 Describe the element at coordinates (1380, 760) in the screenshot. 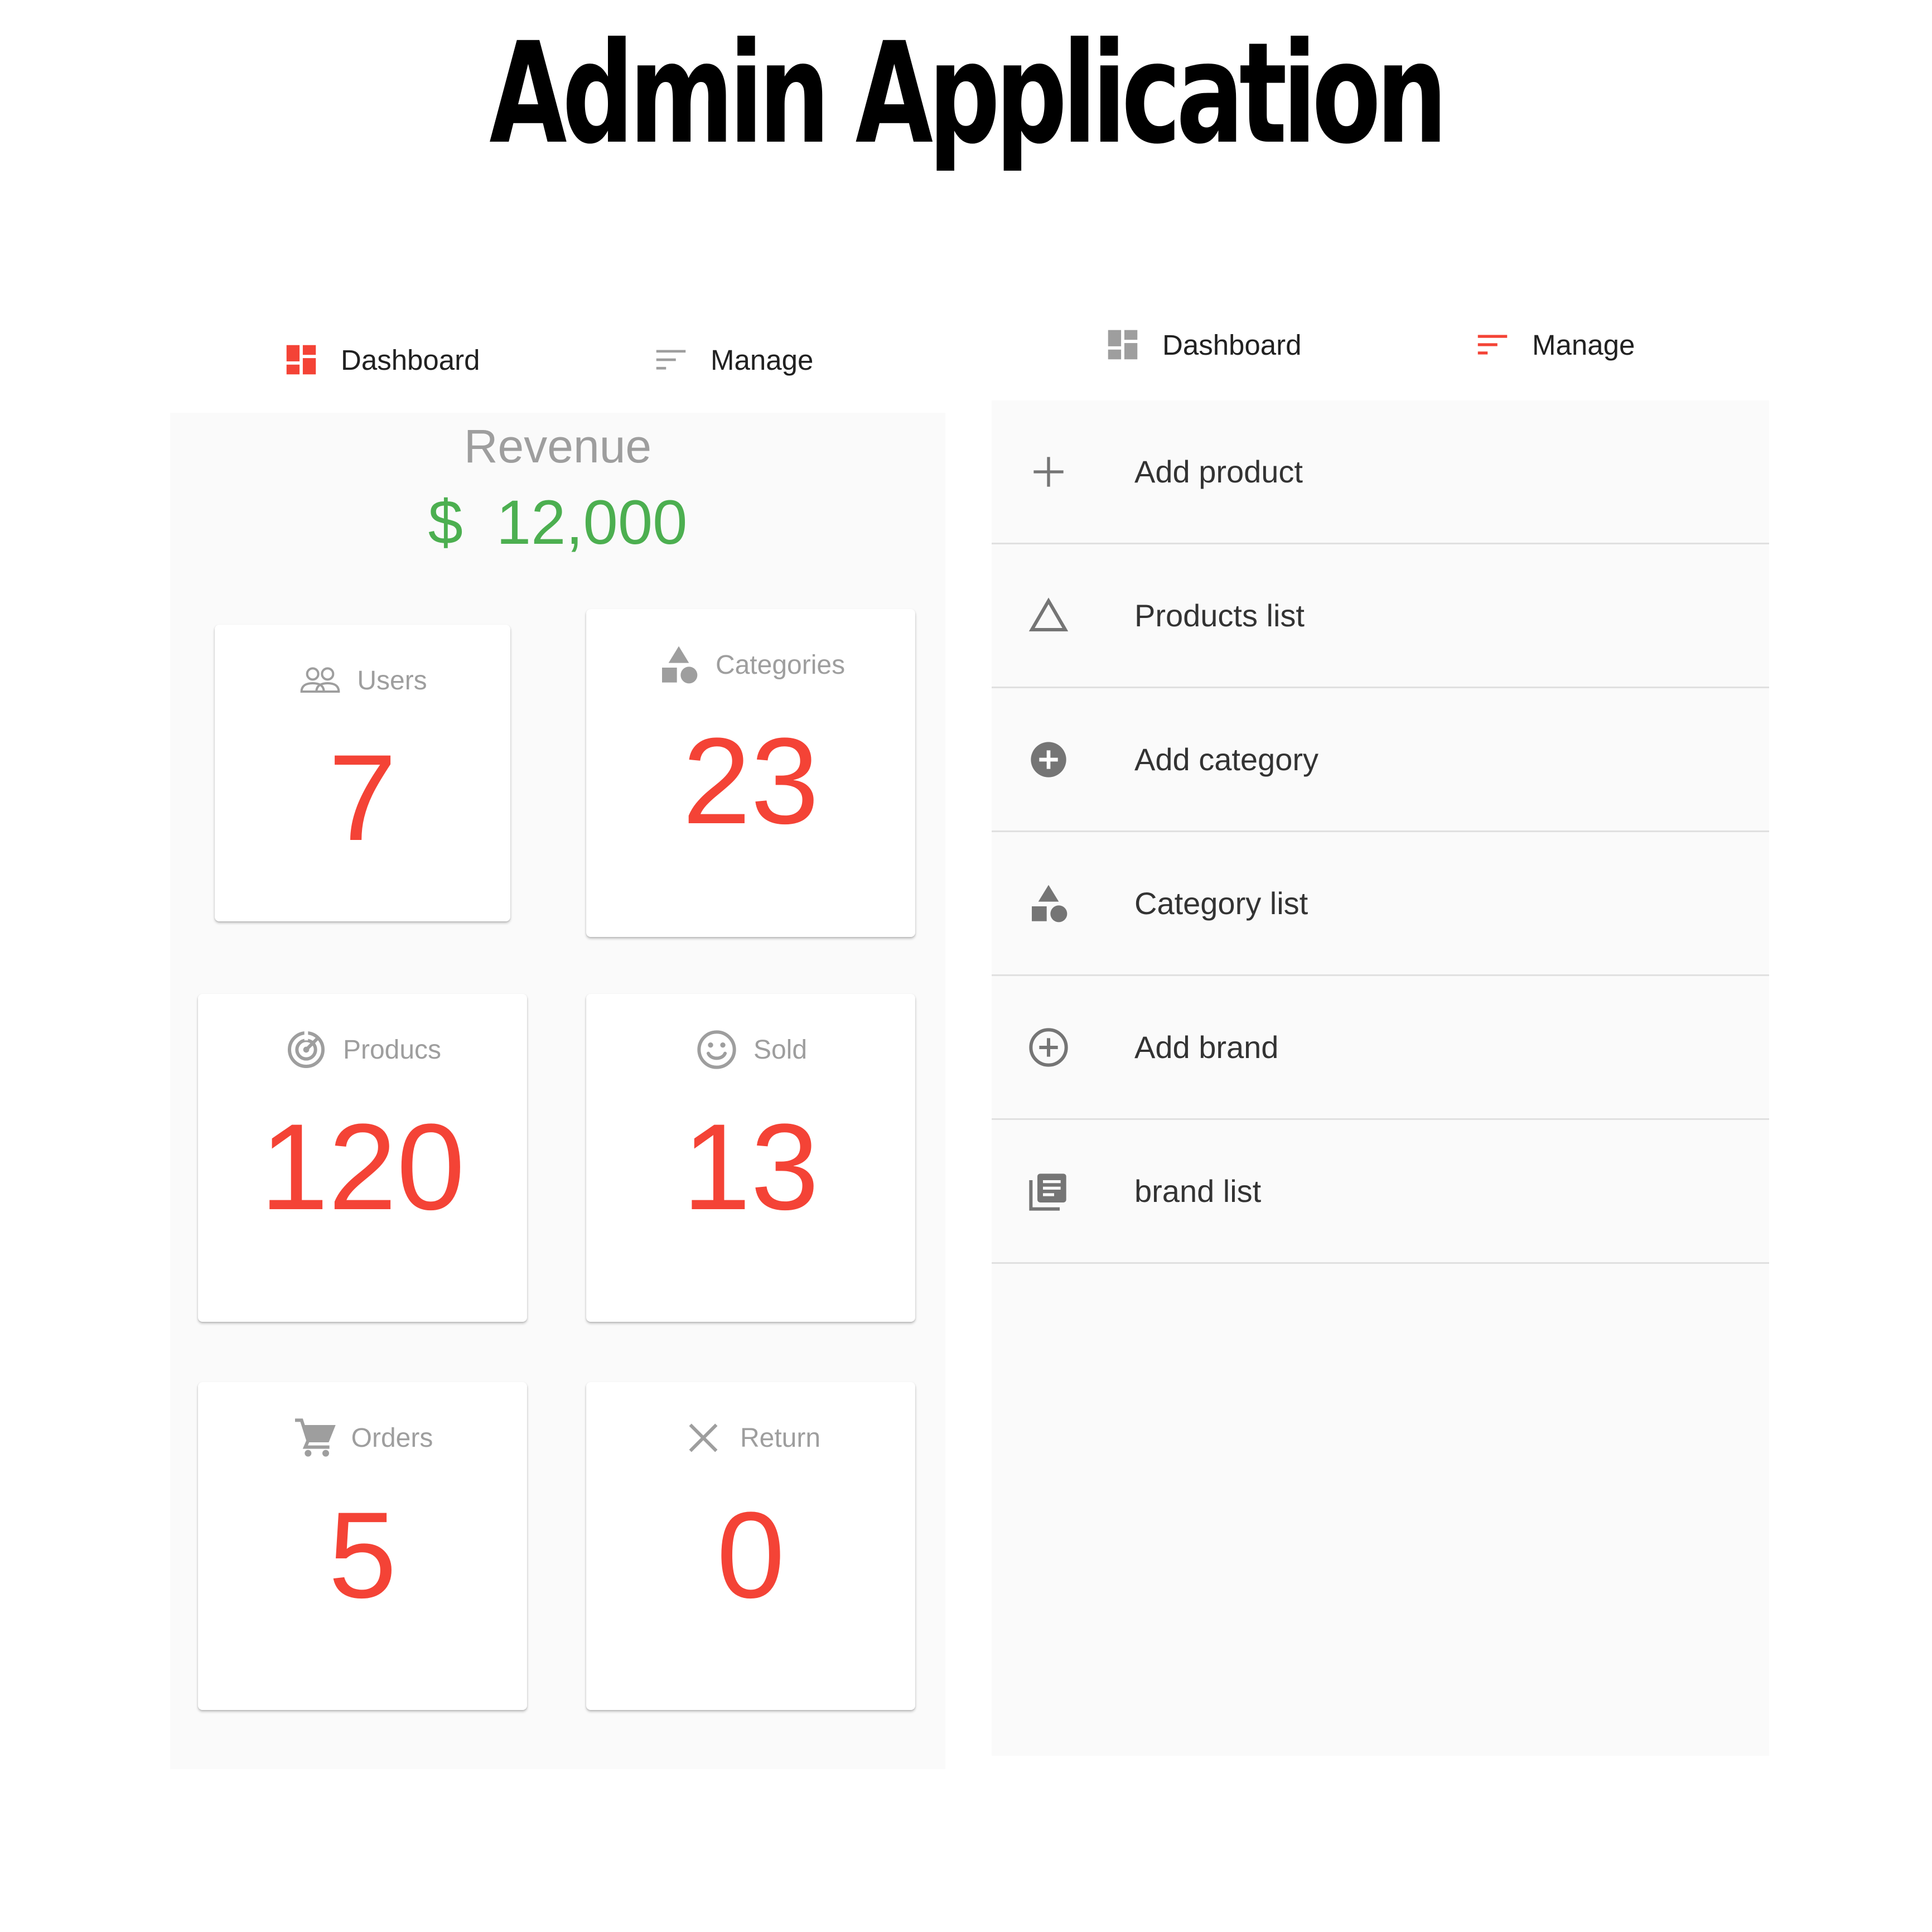

I see `menu-add-category: Add category` at that location.